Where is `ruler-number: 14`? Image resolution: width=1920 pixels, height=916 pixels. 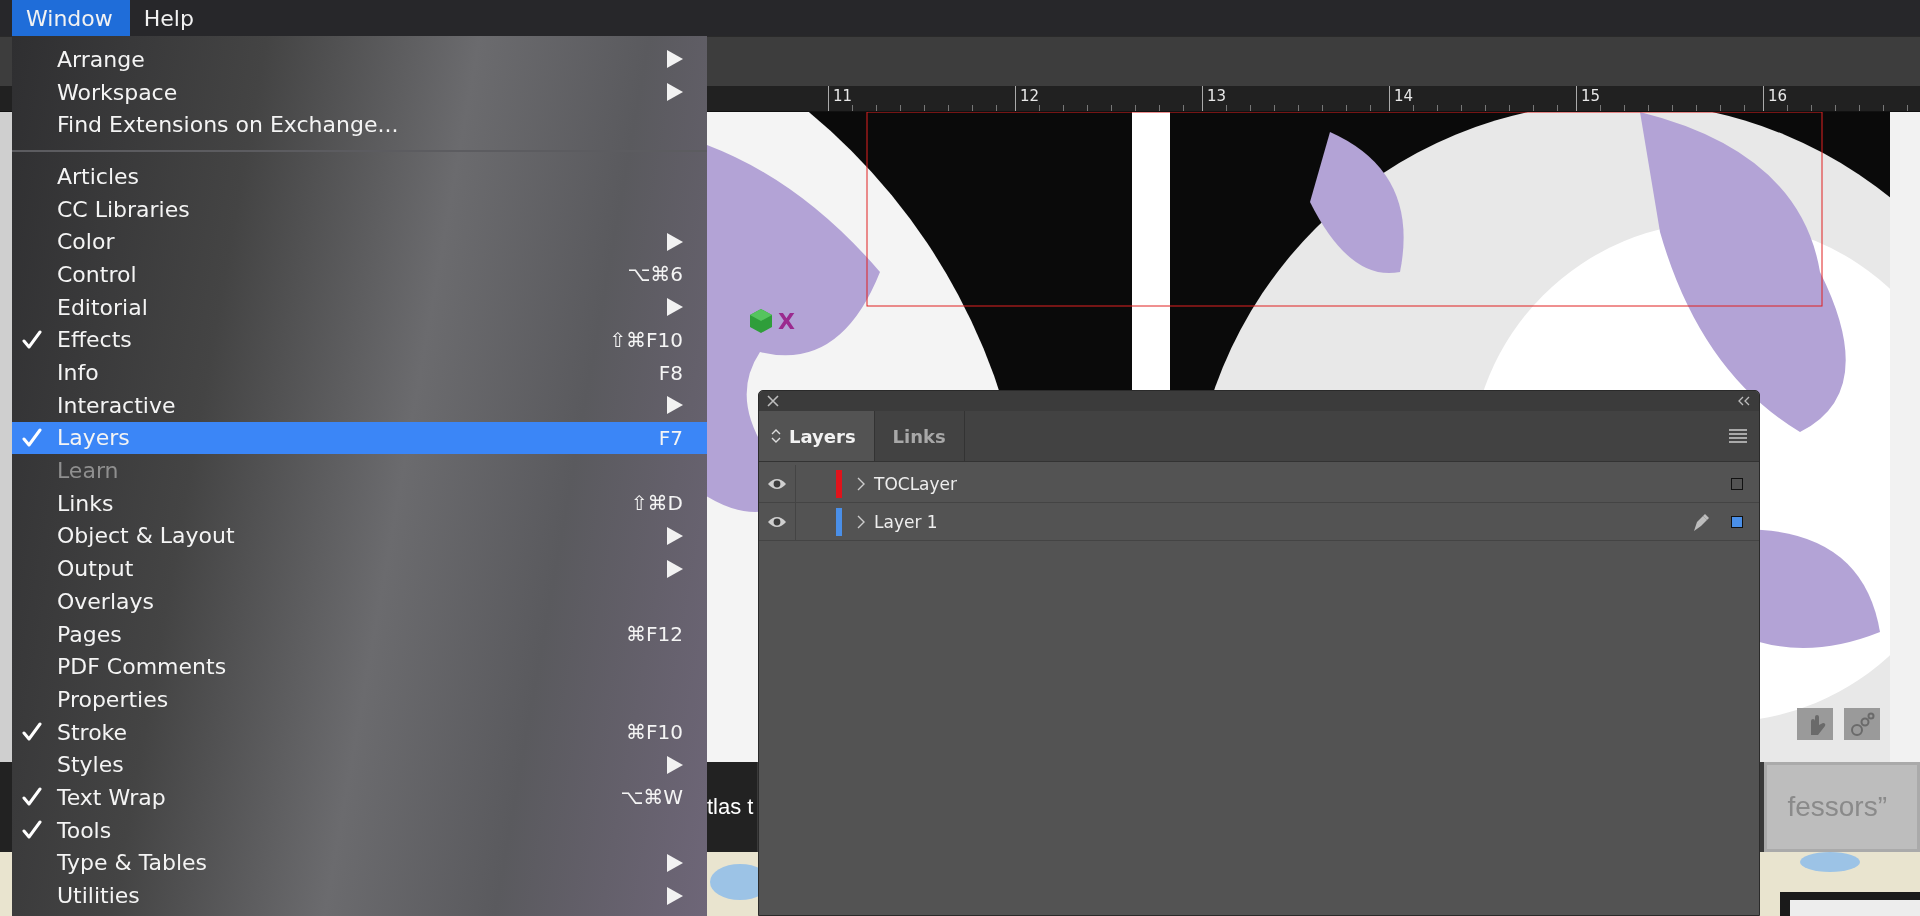 ruler-number: 14 is located at coordinates (1404, 96).